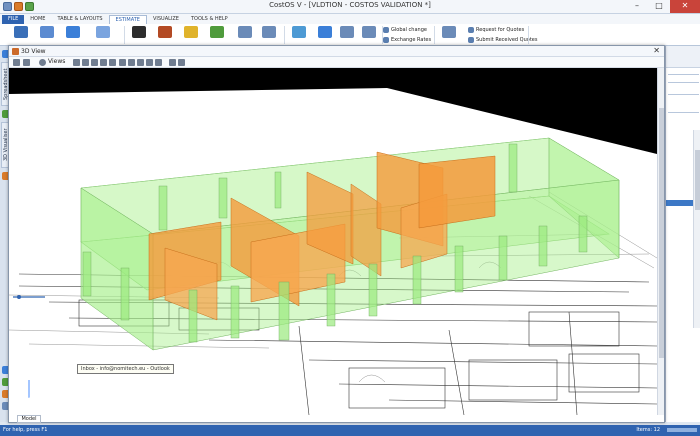  What do you see at coordinates (682, 234) in the screenshot?
I see `right-dock-panel` at bounding box center [682, 234].